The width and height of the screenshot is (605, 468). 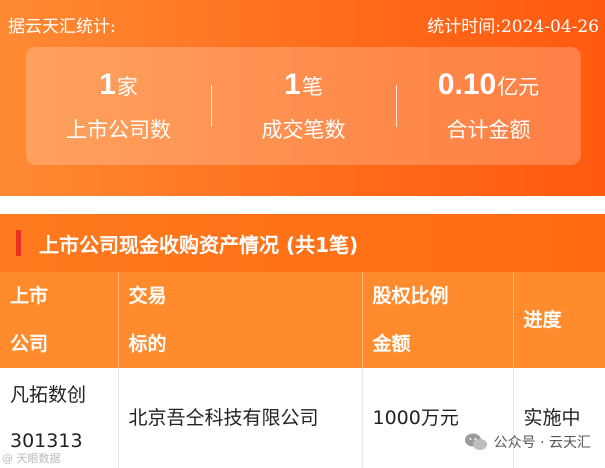 I want to click on stat-label: 上市公司数, so click(x=118, y=130).